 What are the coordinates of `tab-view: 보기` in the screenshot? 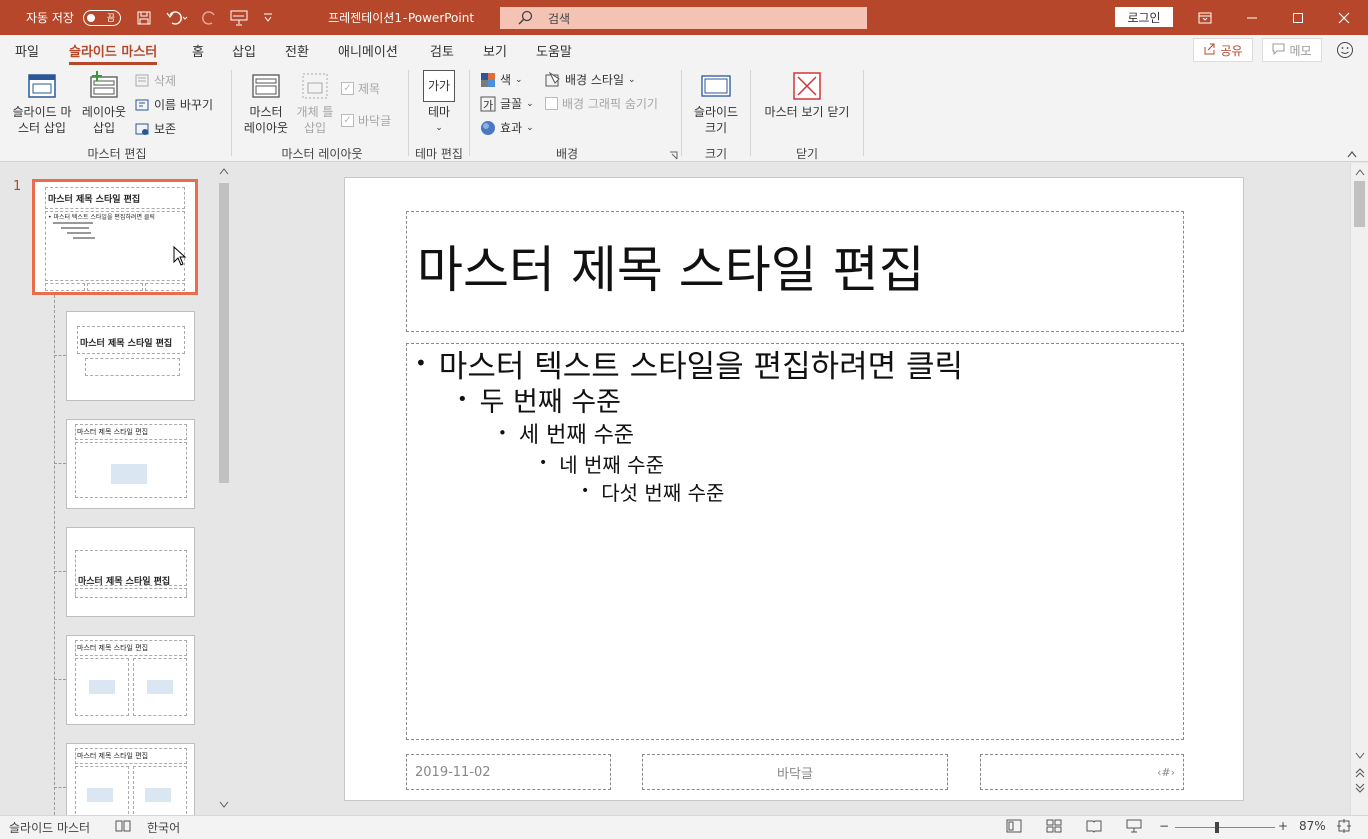 It's located at (495, 50).